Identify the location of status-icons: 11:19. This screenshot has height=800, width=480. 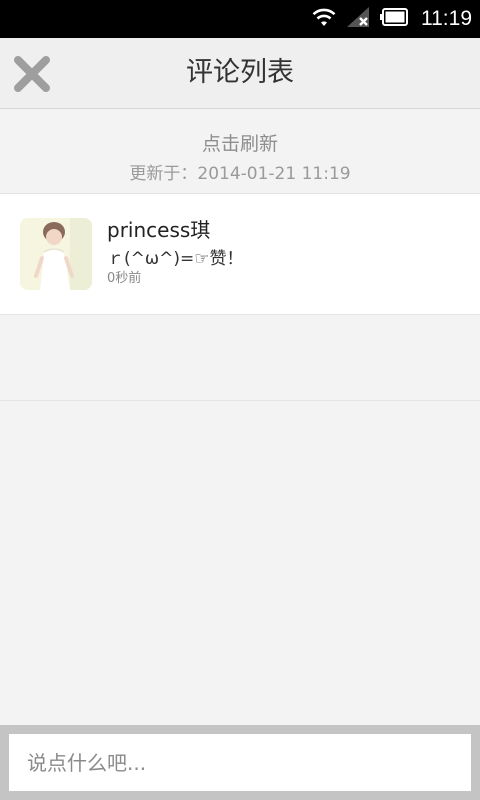
(391, 19).